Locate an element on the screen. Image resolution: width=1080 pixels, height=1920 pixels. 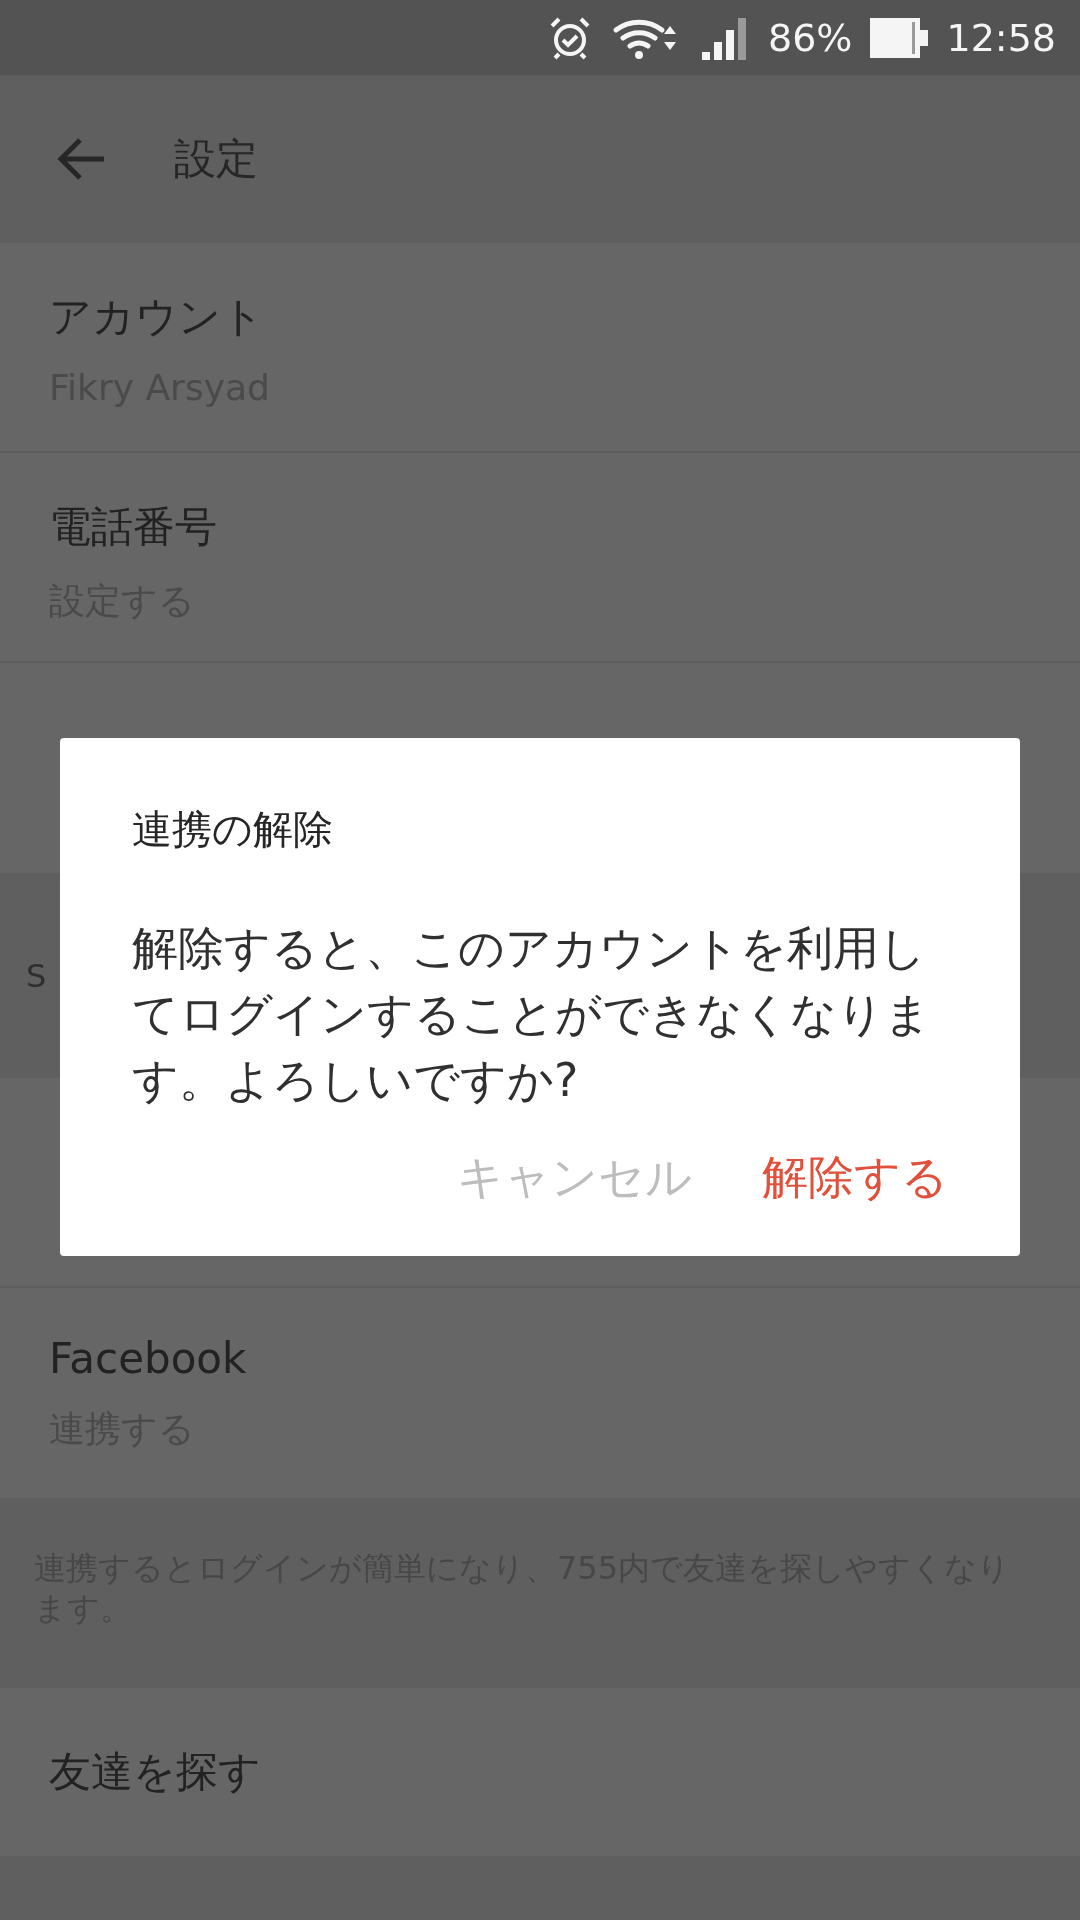
confirm-button: 解除する is located at coordinates (855, 1178).